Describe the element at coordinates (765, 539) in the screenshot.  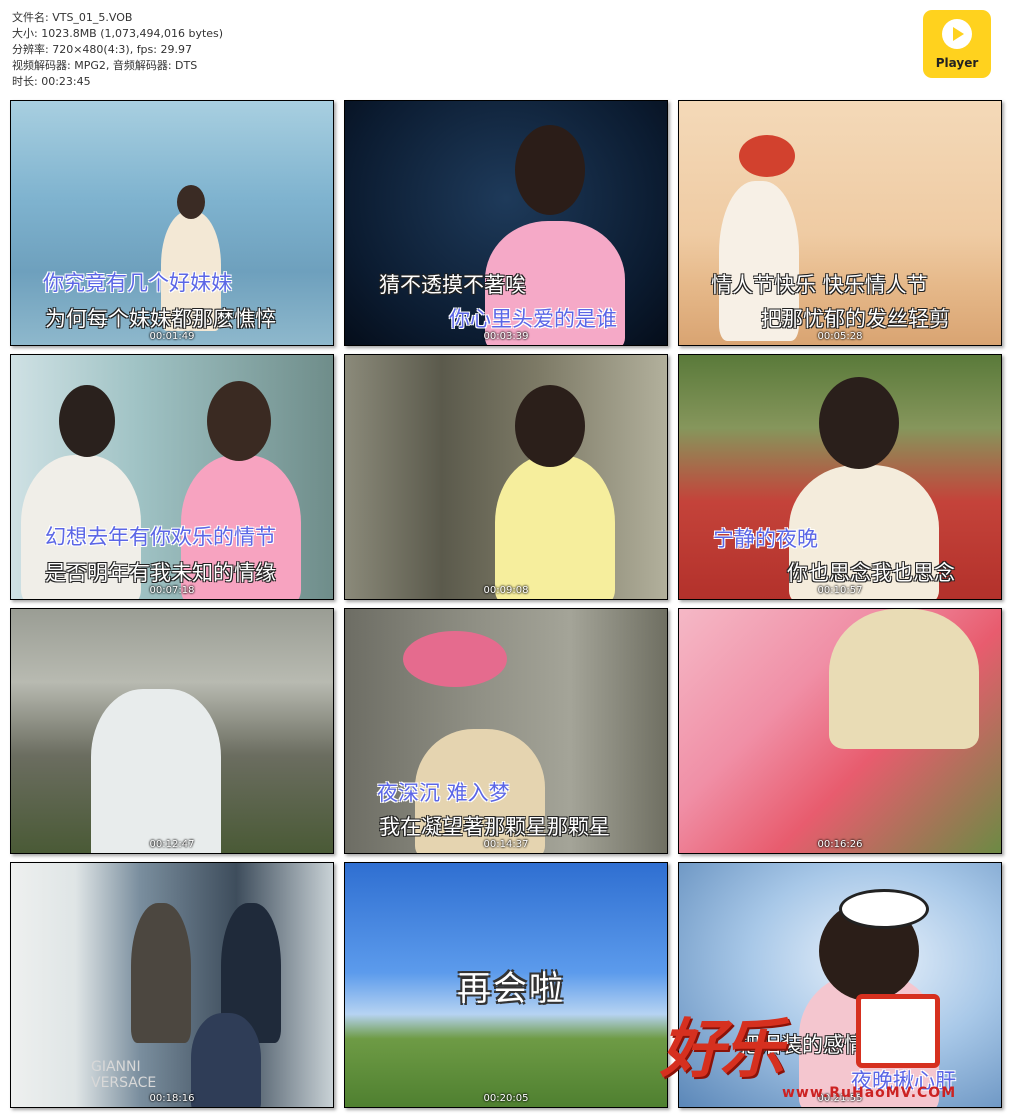
I see `lyric-line-1: 宁静的夜晚` at that location.